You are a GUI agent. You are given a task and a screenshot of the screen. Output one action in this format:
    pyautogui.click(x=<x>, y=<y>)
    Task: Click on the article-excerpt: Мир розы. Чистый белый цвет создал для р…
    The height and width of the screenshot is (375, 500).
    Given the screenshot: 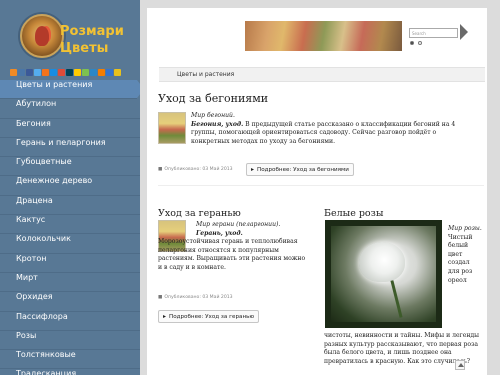 What is the action you would take?
    pyautogui.click(x=465, y=255)
    